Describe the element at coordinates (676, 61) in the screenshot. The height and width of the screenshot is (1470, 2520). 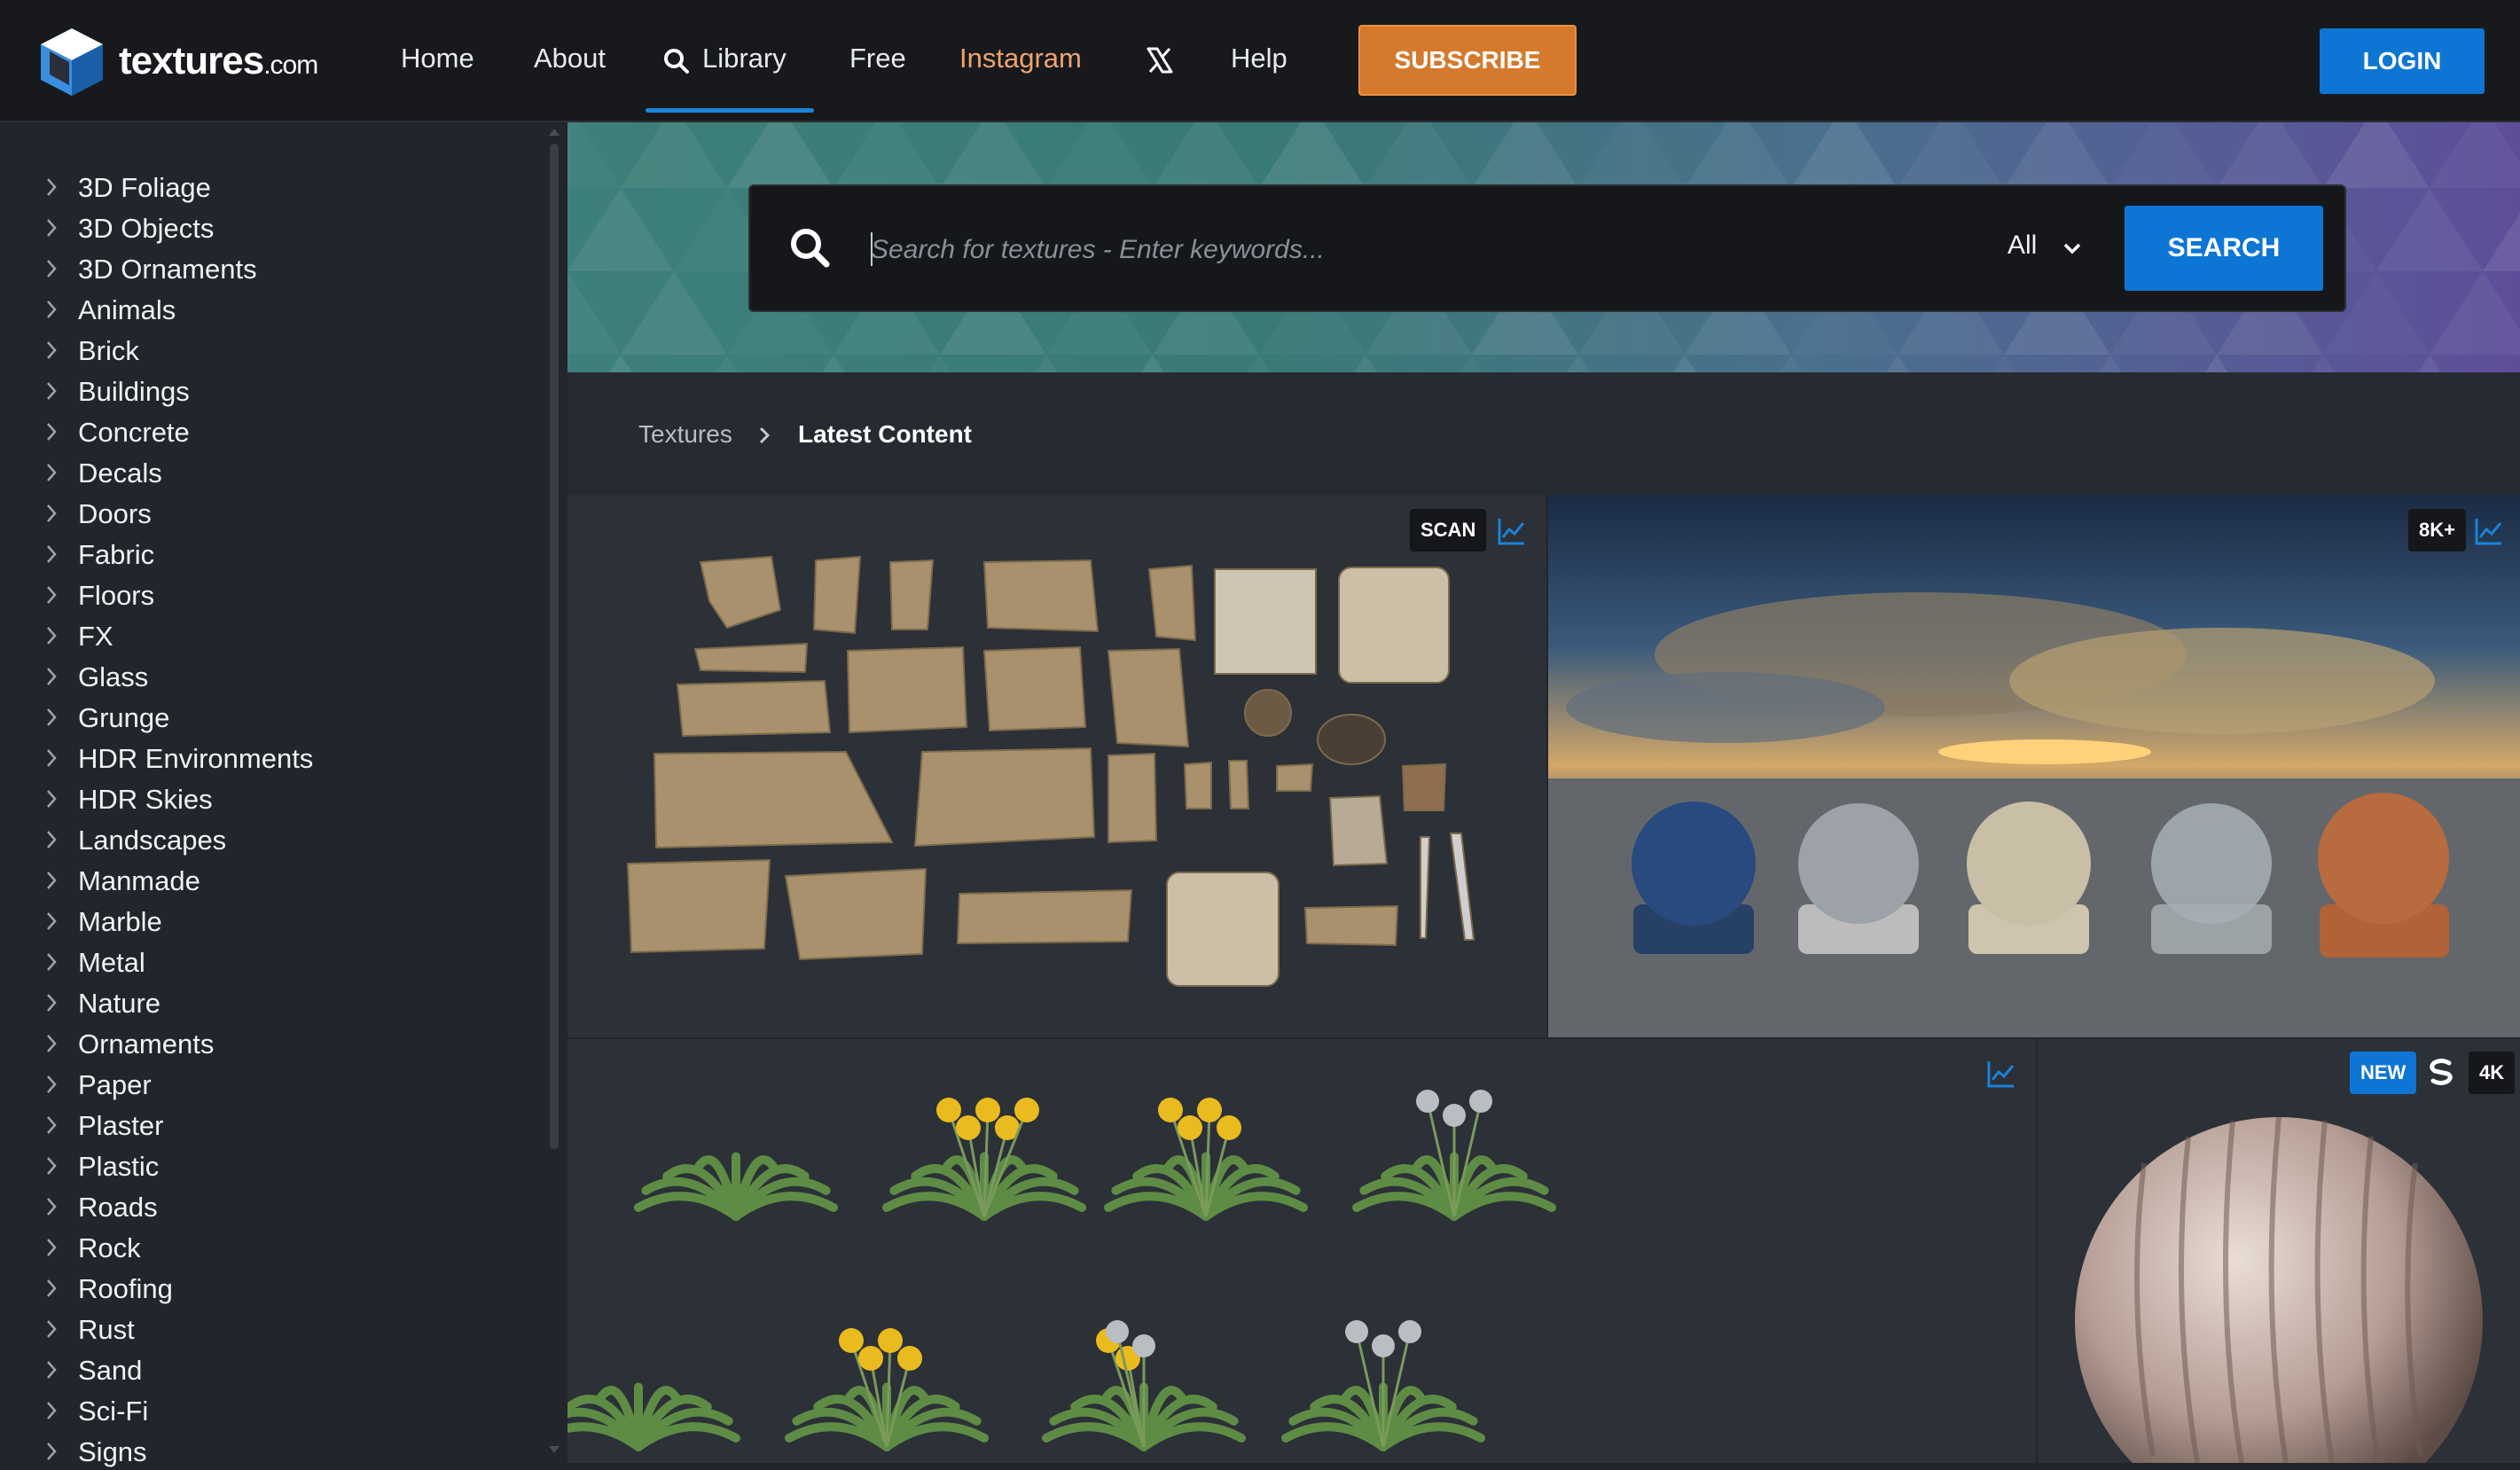
I see `search-icon` at that location.